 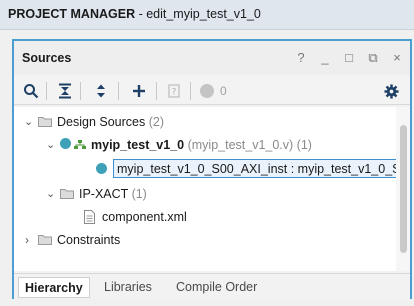 I want to click on sources-tabs: Hierarchy Libraries Compile Order, so click(x=212, y=286).